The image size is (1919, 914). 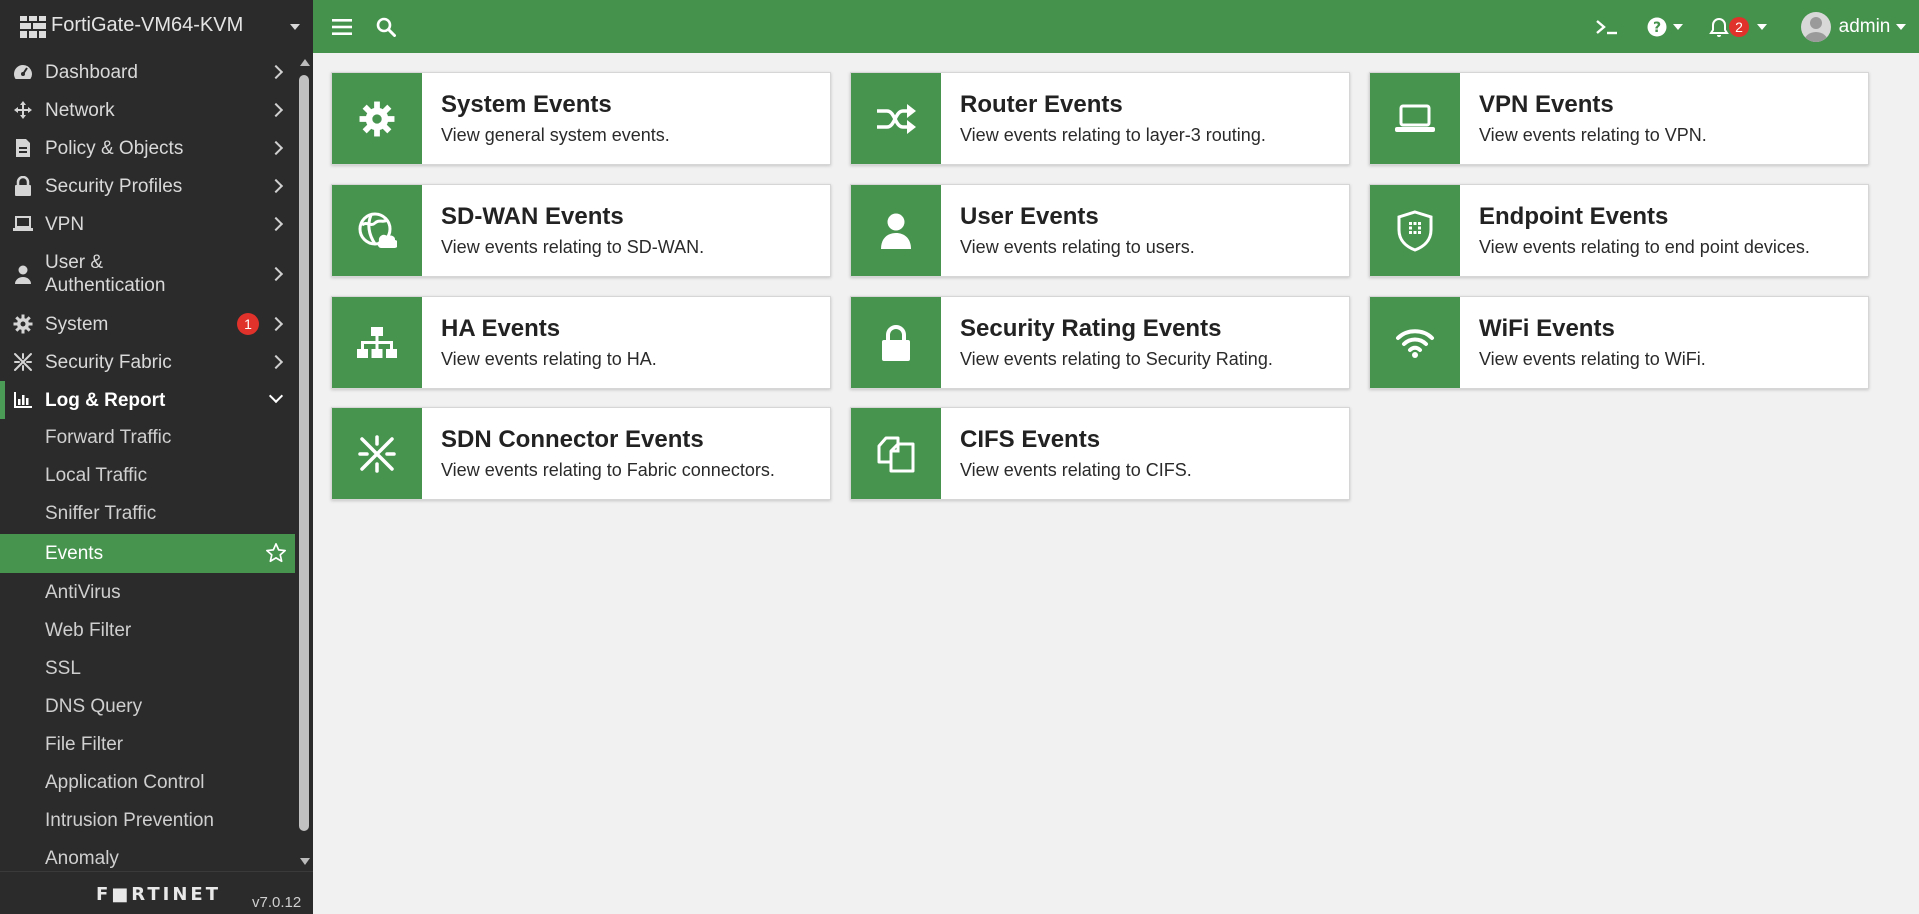 What do you see at coordinates (1738, 26) in the screenshot?
I see `notifications-button: 2` at bounding box center [1738, 26].